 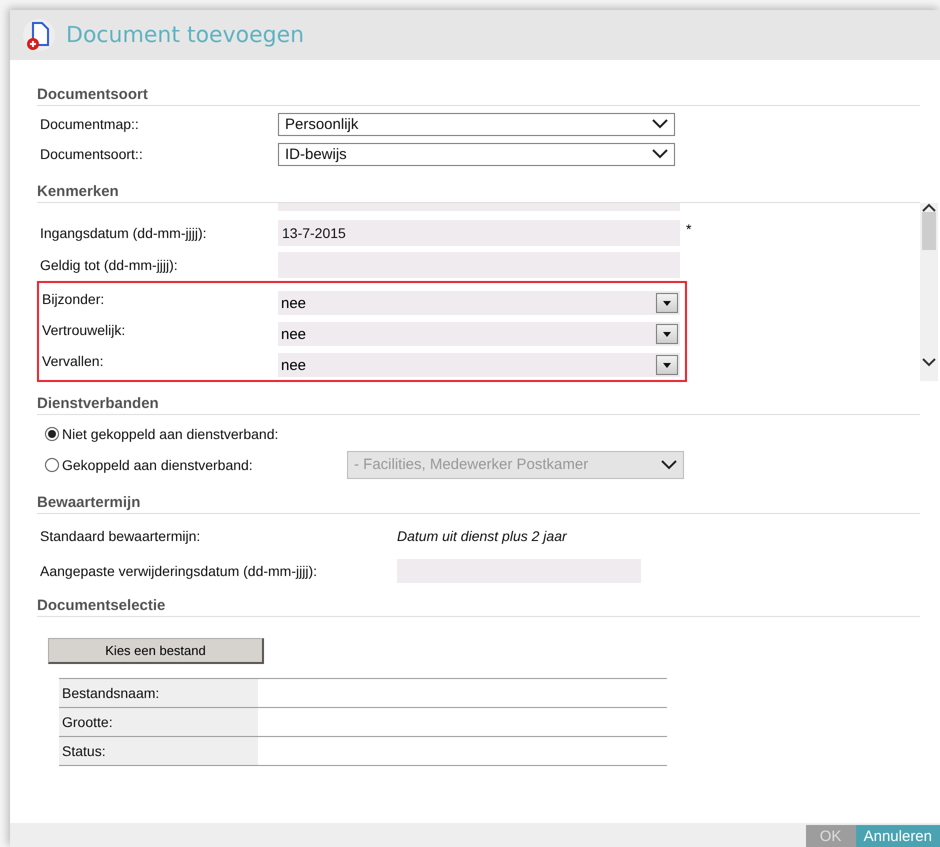 What do you see at coordinates (73, 361) in the screenshot?
I see `field-label: Vervallen:` at bounding box center [73, 361].